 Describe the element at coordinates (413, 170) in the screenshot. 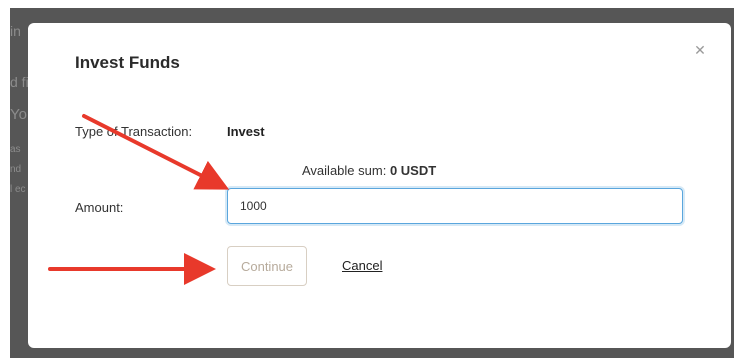

I see `available-sum-value: 0 USDT` at that location.